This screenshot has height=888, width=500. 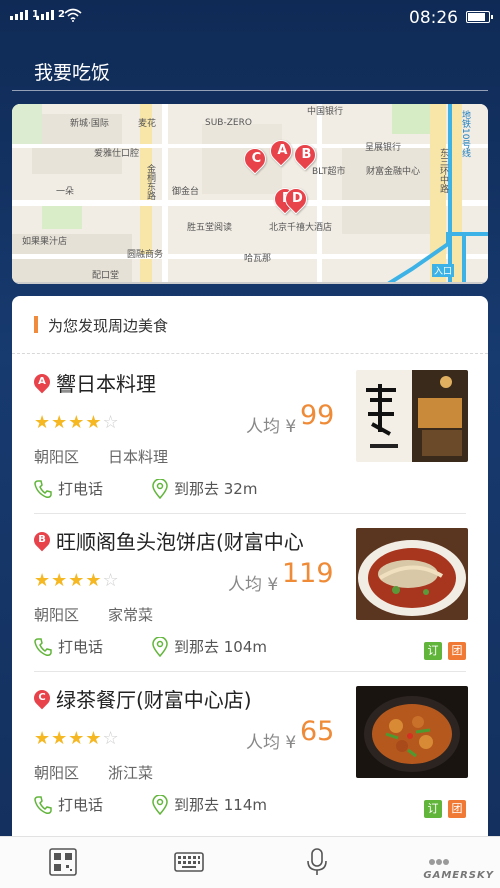 What do you see at coordinates (180, 542) in the screenshot?
I see `restaurant-name: 旺顺阁鱼头泡饼店(财富中心` at bounding box center [180, 542].